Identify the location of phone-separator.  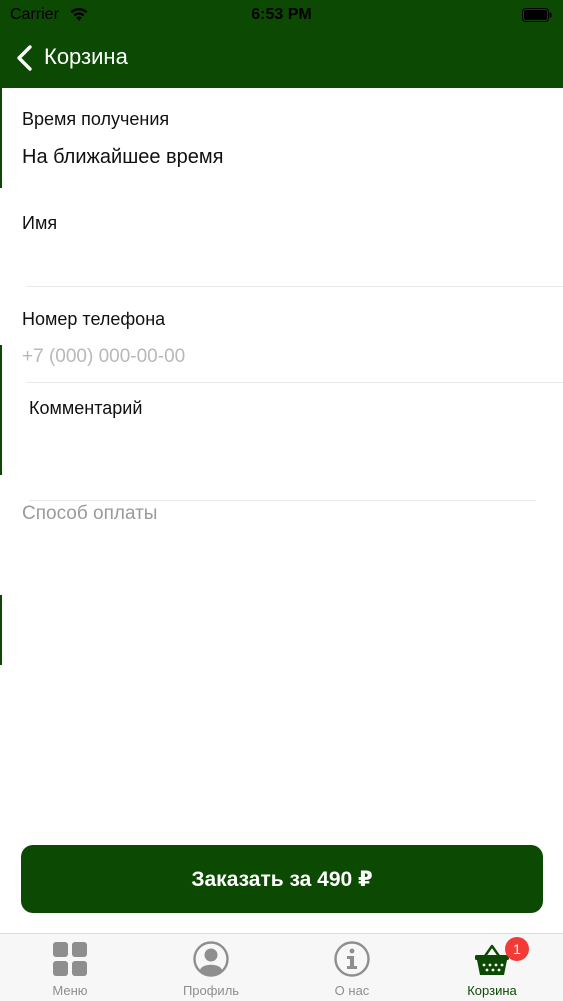
(294, 382).